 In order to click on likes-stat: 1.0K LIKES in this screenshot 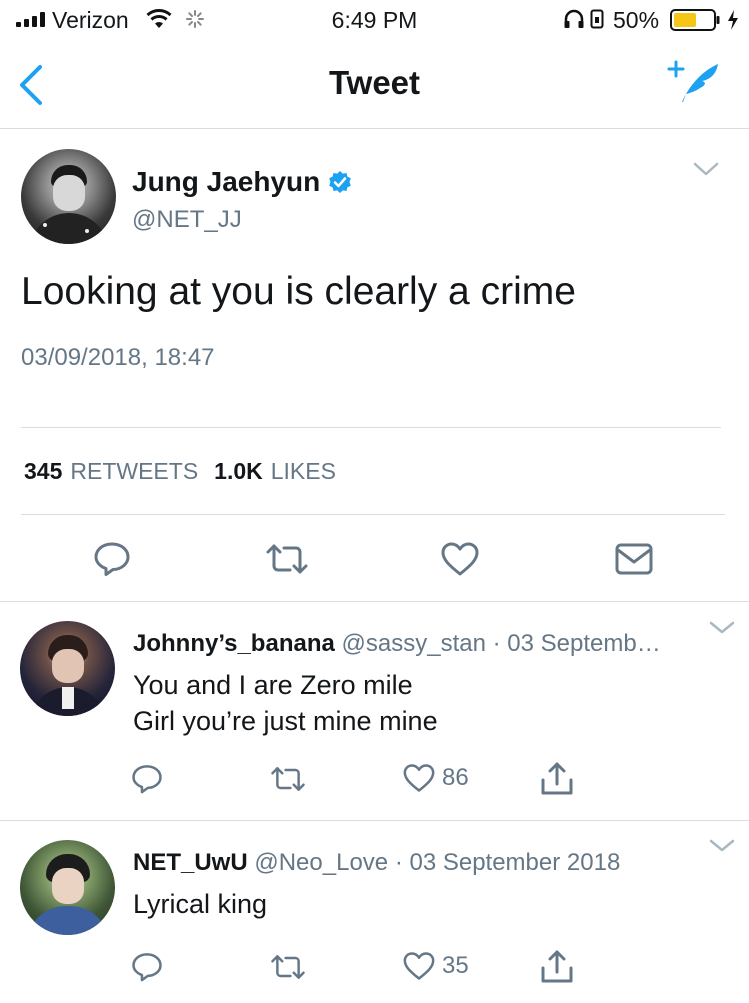, I will do `click(275, 471)`.